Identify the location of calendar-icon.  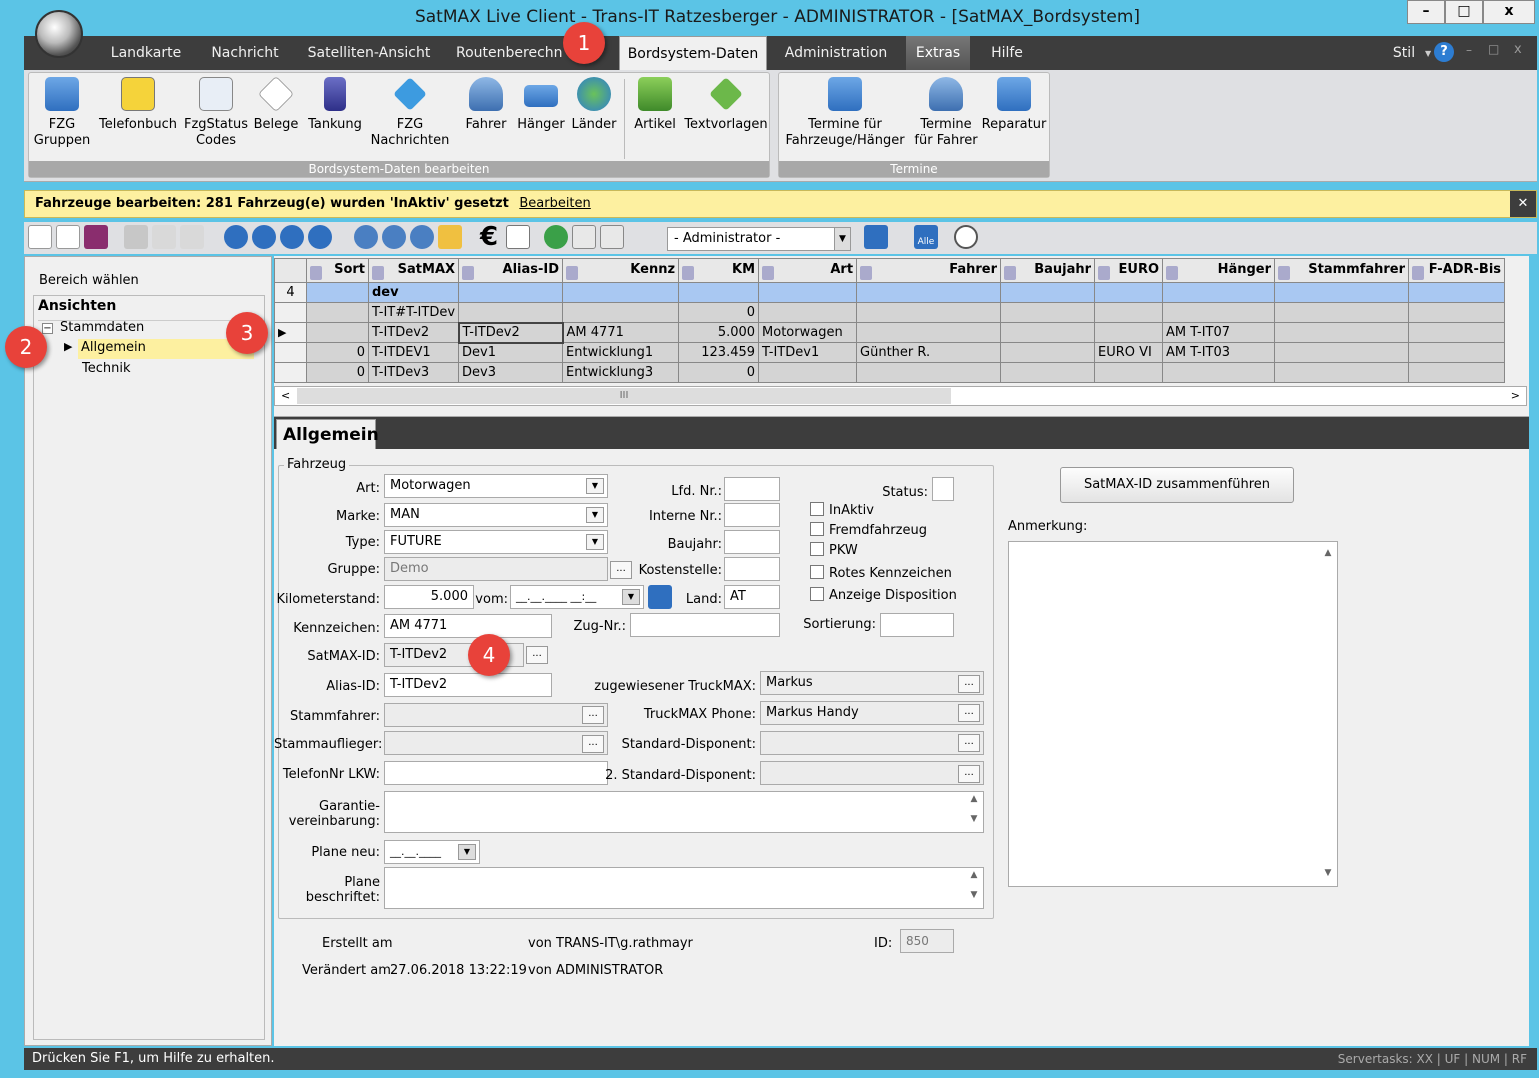
(660, 597).